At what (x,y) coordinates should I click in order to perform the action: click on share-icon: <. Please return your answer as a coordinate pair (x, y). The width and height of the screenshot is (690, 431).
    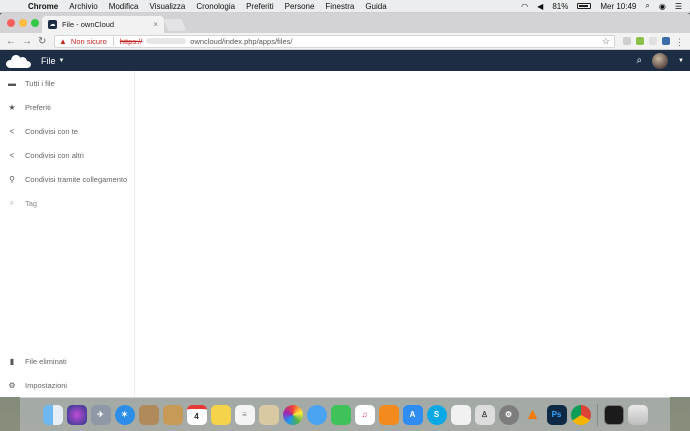
    Looking at the image, I should click on (12, 155).